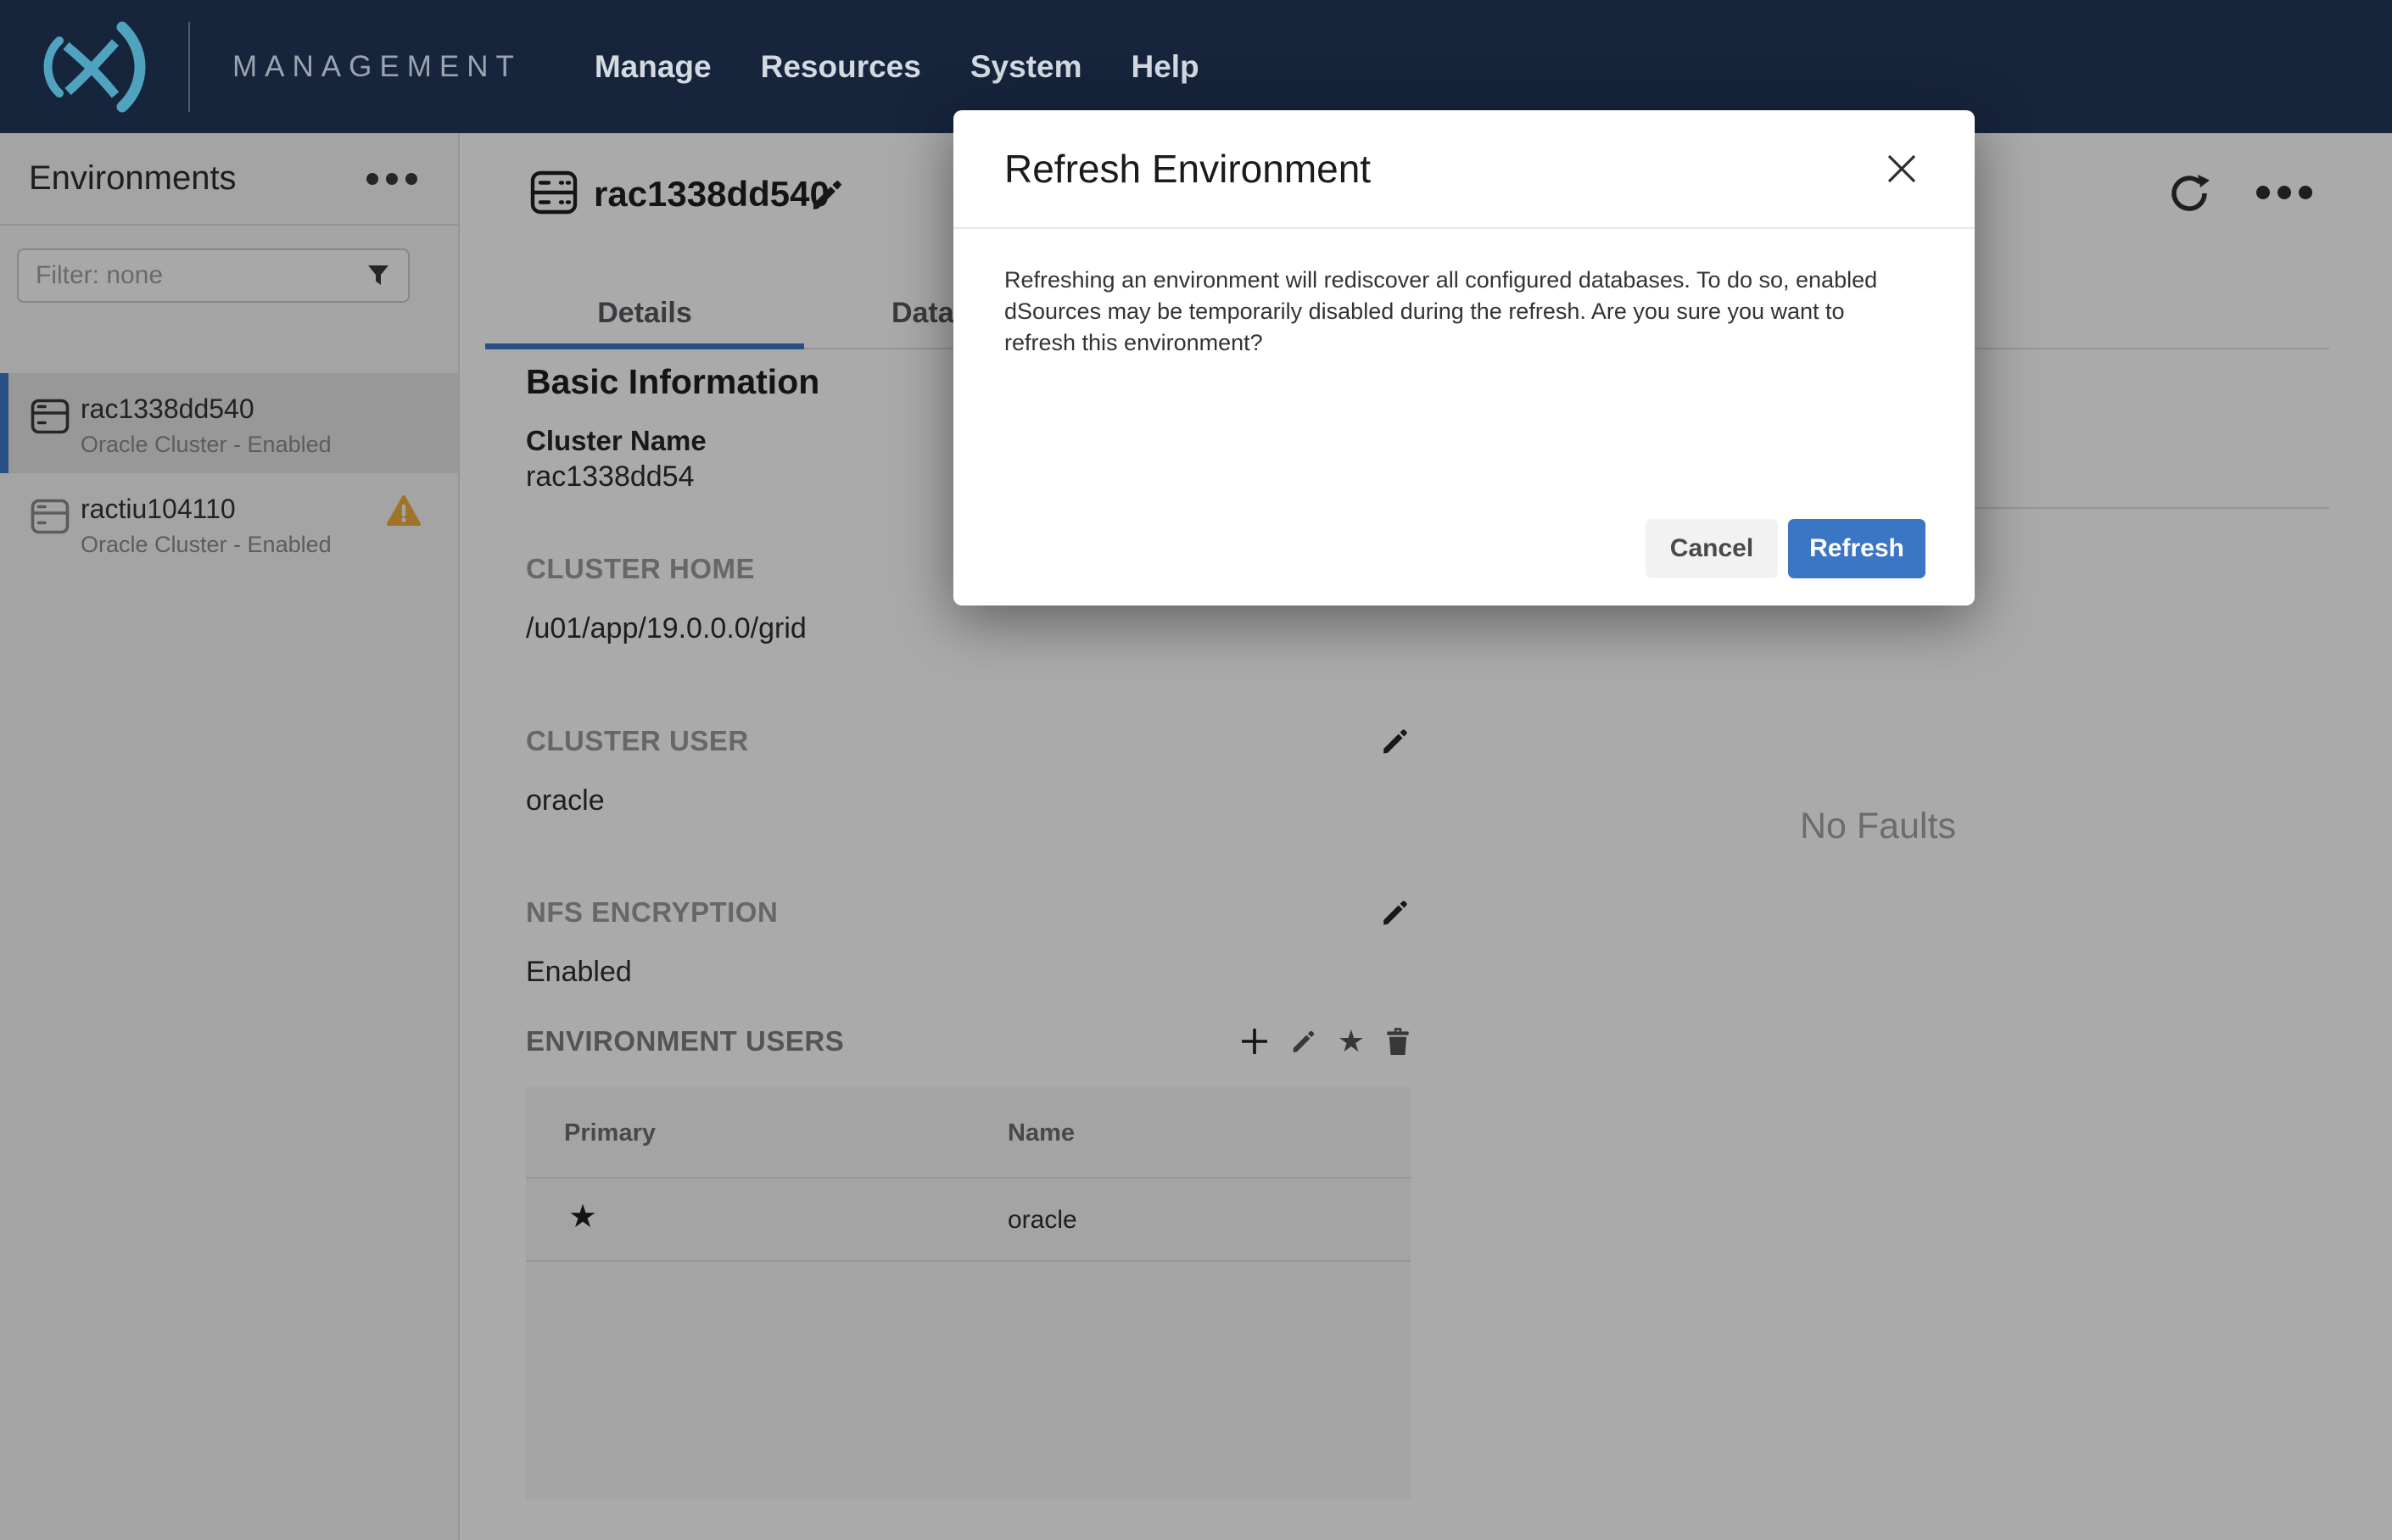 This screenshot has width=2392, height=1540. Describe the element at coordinates (1133, 342) in the screenshot. I see `dialog-text-line: refresh this environment?` at that location.